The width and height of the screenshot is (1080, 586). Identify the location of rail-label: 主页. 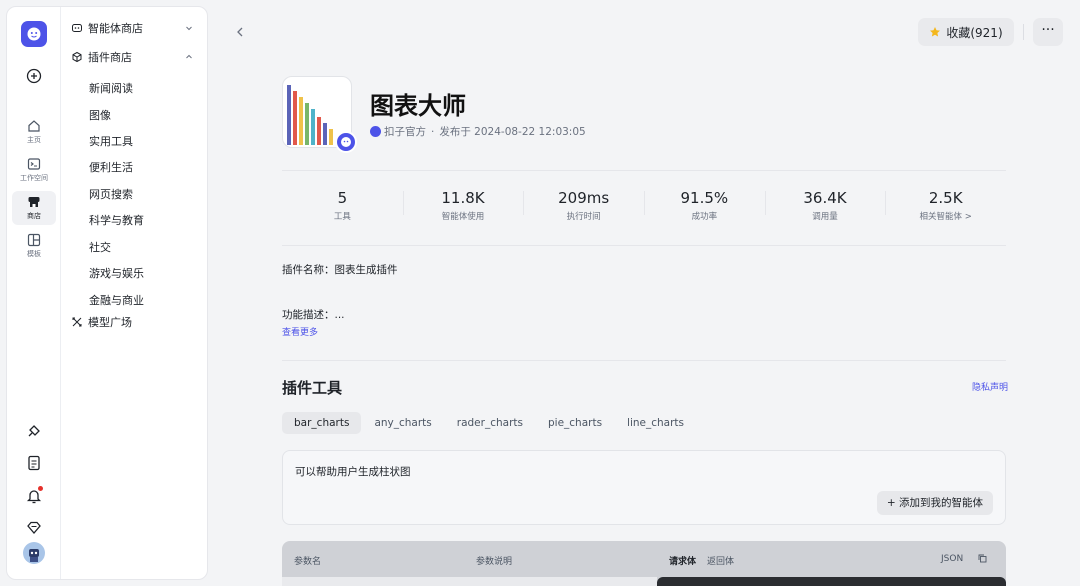
(34, 140).